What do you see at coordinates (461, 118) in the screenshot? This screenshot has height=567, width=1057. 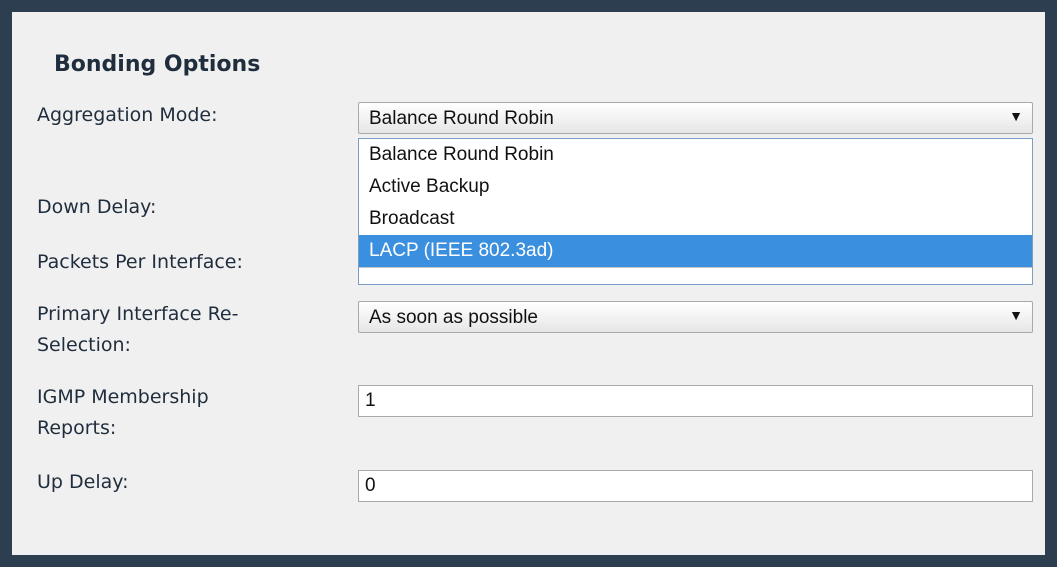 I see `aggregation-mode-value: Balance Round Robin` at bounding box center [461, 118].